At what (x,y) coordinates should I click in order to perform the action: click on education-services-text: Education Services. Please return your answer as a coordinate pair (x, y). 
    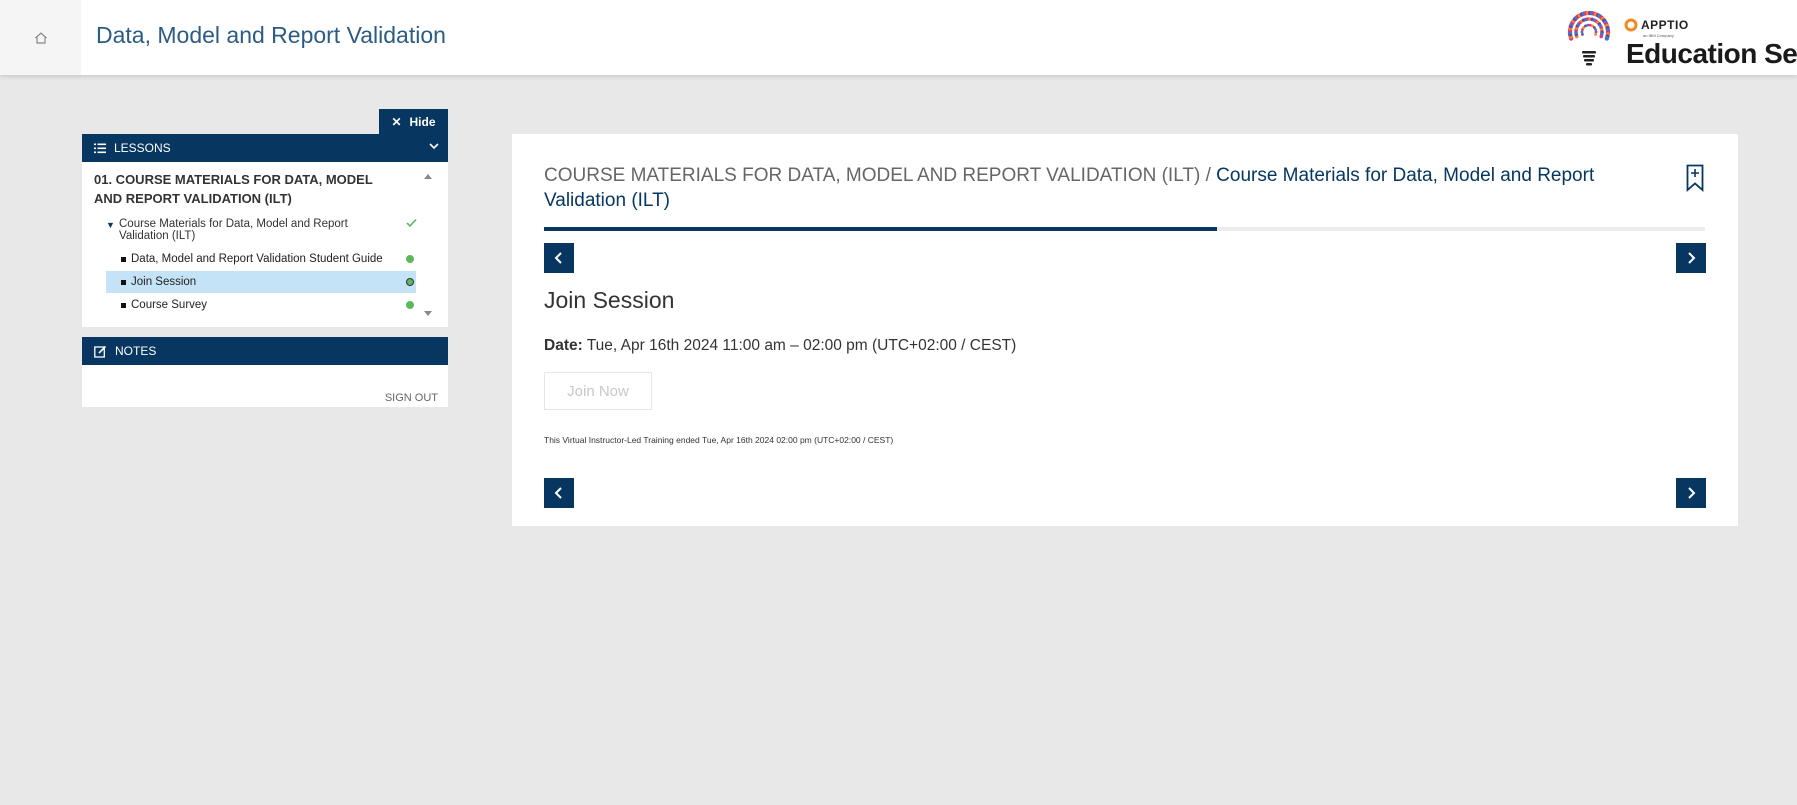
    Looking at the image, I should click on (1711, 53).